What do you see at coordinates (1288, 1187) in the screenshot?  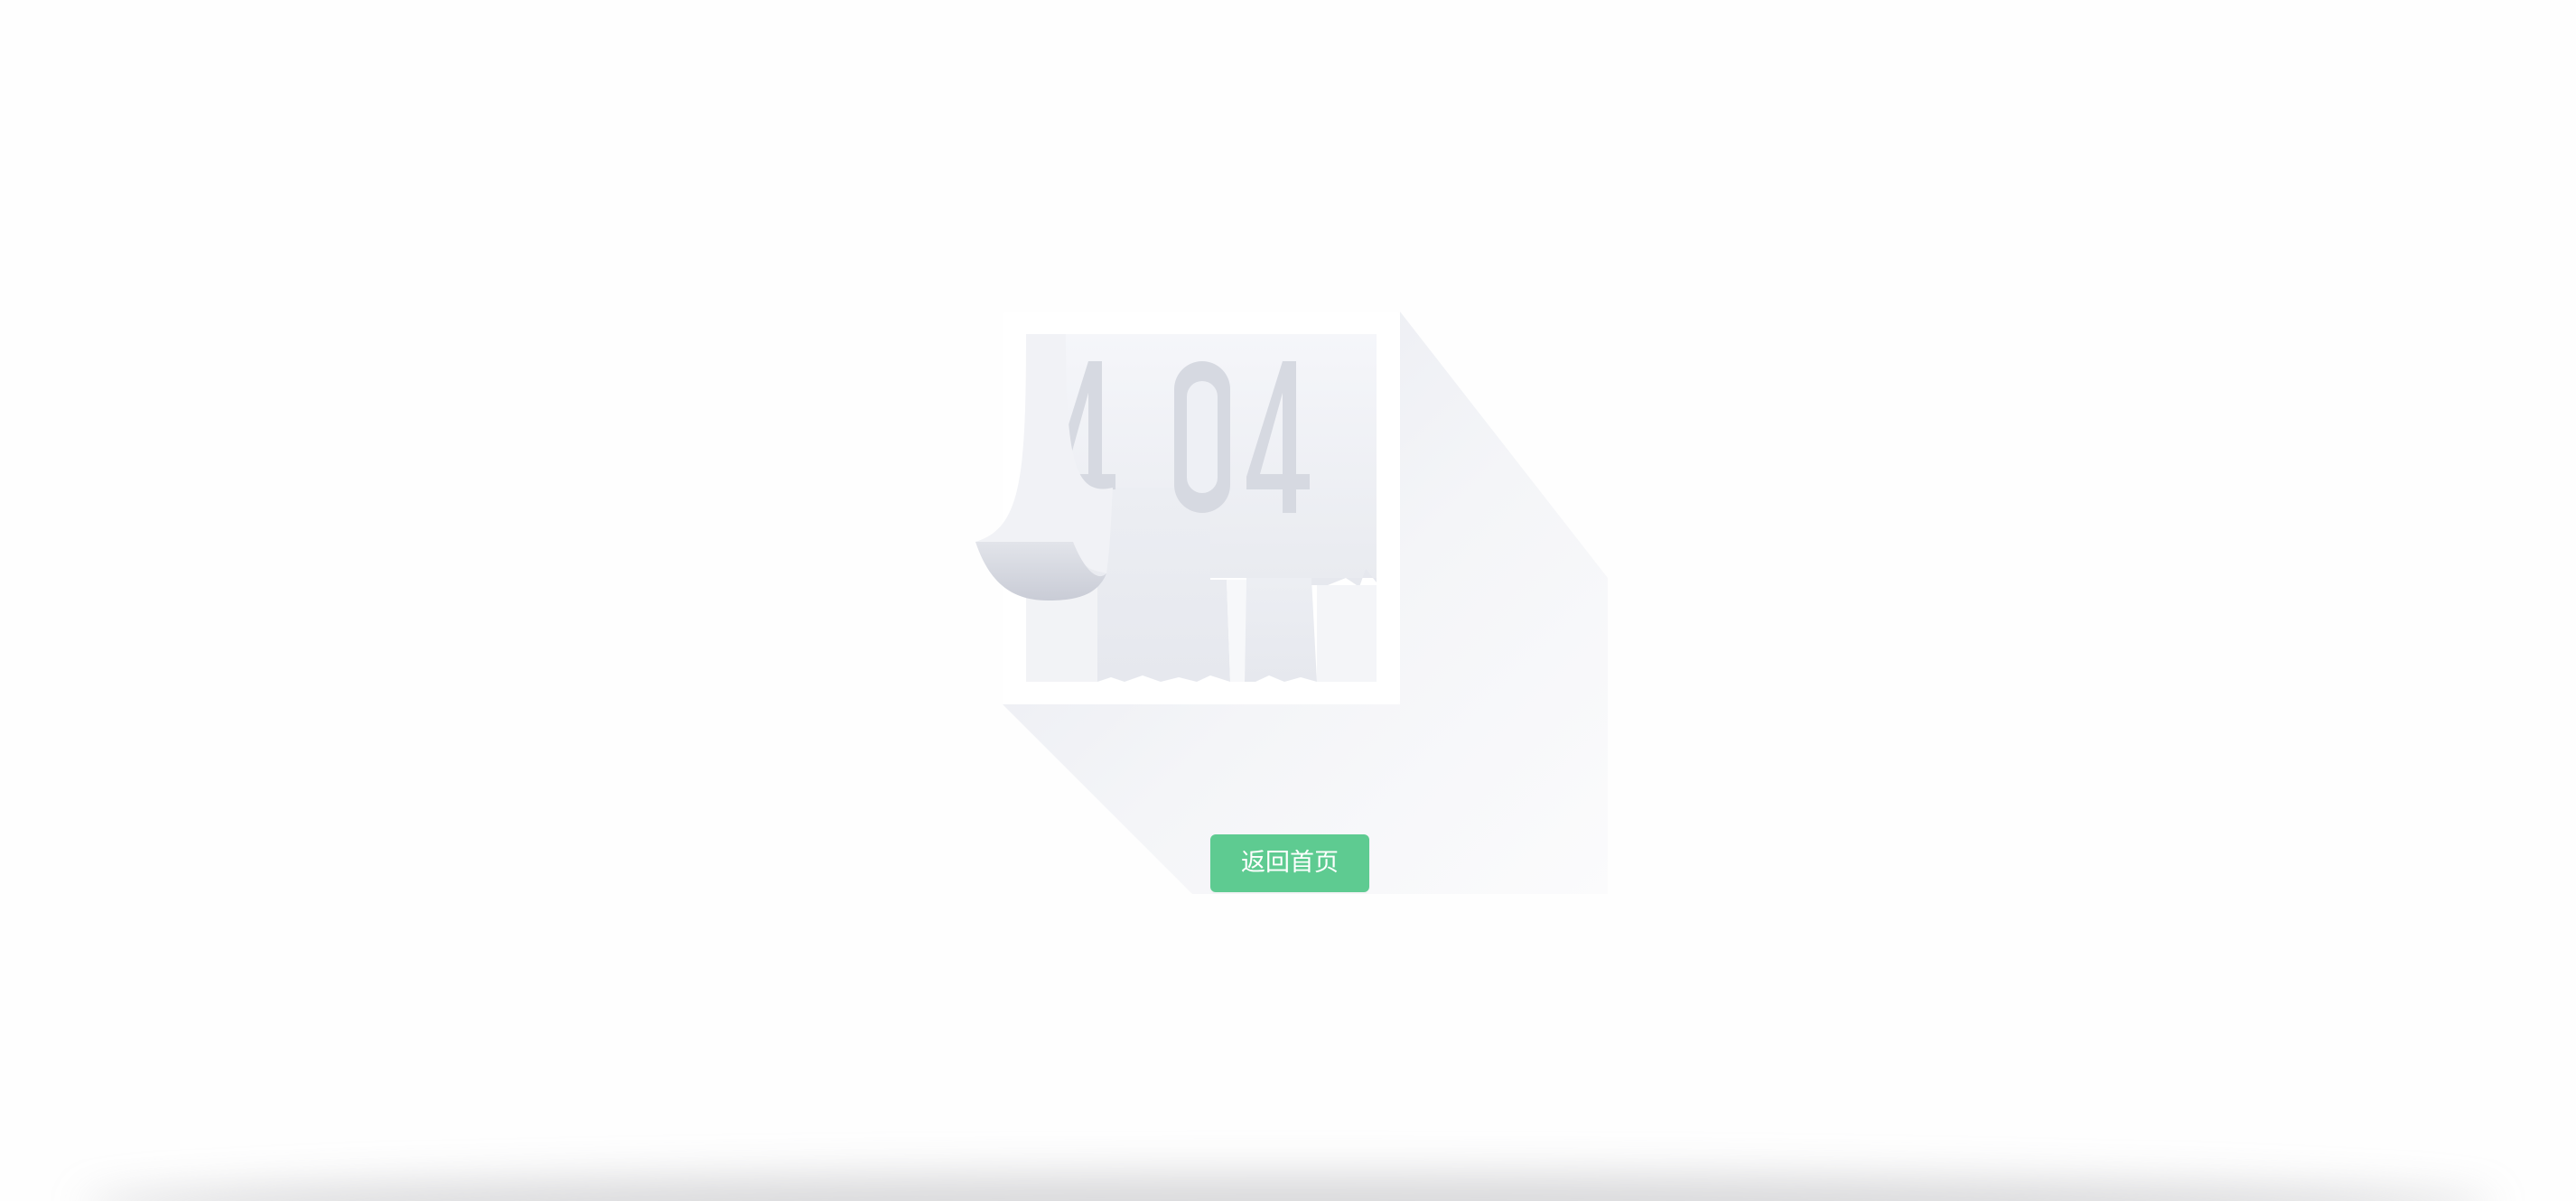 I see `bottom-shadow` at bounding box center [1288, 1187].